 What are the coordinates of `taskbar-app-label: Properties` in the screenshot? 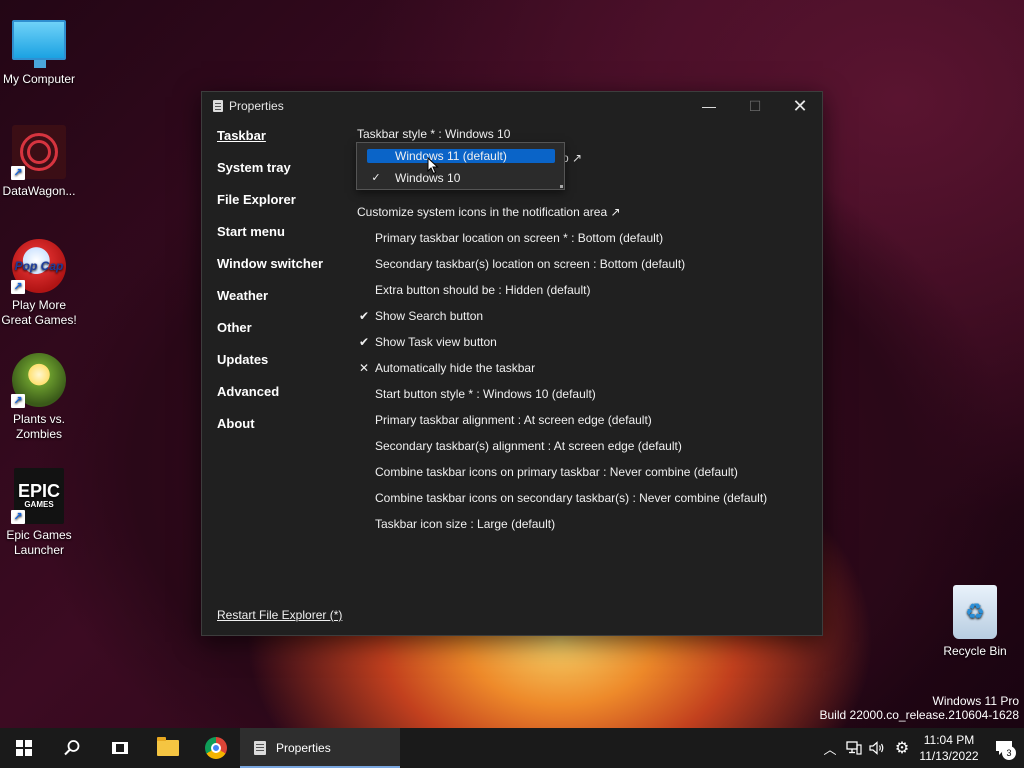 It's located at (303, 748).